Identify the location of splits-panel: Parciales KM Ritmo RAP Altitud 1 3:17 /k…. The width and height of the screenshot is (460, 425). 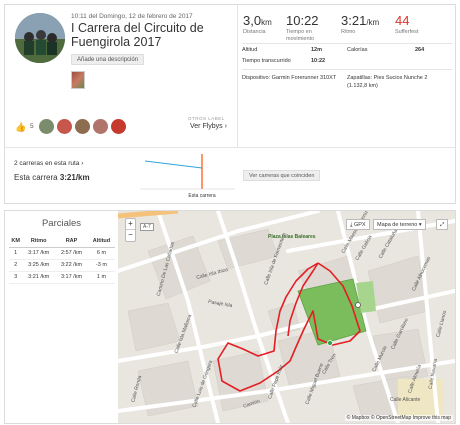
(61, 317).